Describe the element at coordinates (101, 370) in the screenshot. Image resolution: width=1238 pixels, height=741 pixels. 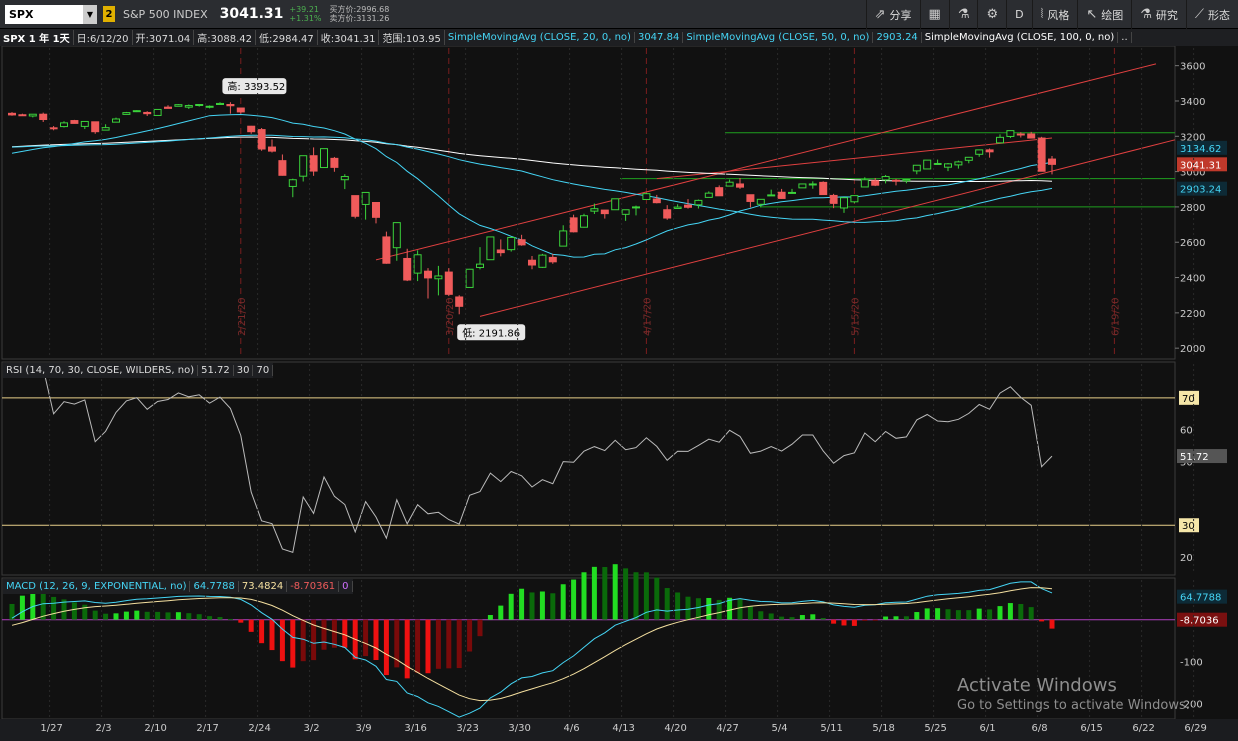
I see `rsi-label: RSI (14, 70, 30, CLOSE, WILDERS, no)` at that location.